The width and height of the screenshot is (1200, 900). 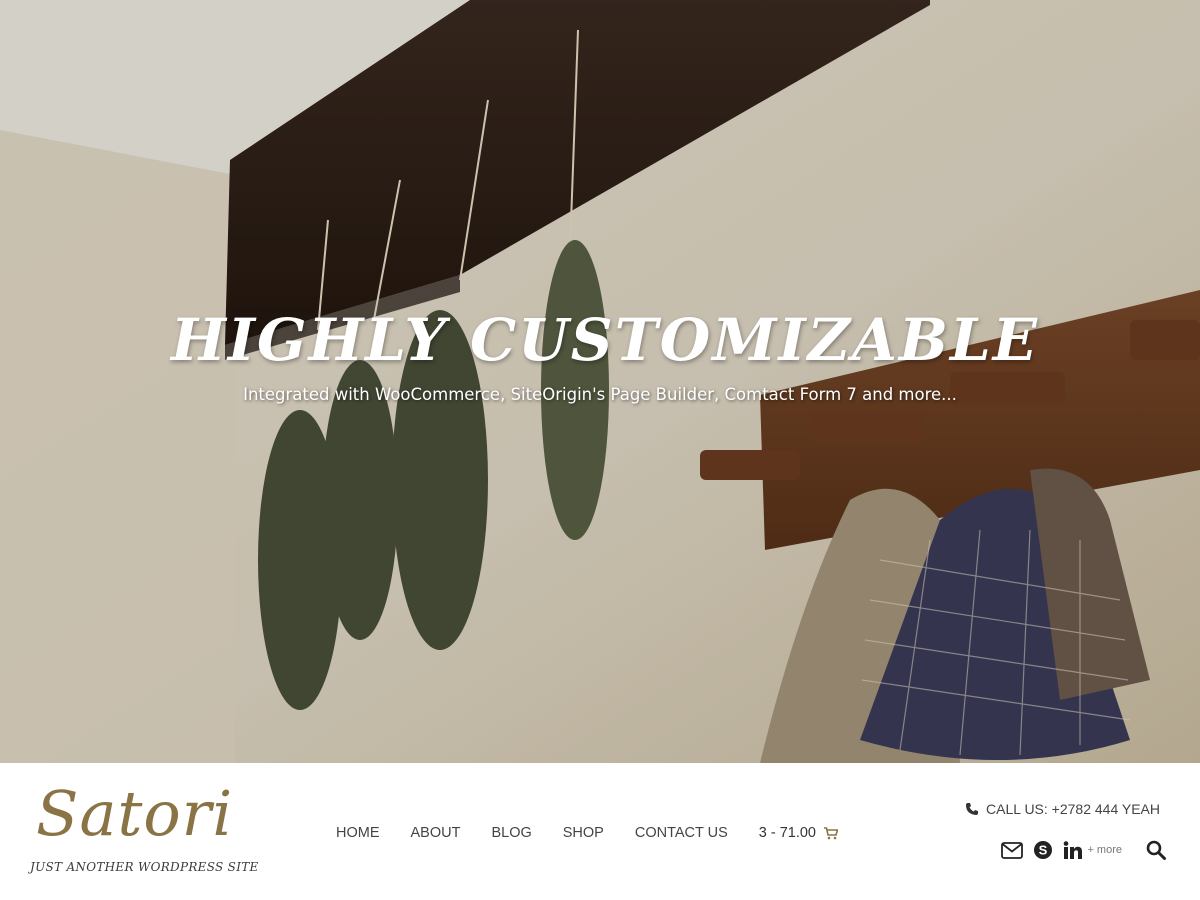 I want to click on more-social-link: + more, so click(x=1104, y=850).